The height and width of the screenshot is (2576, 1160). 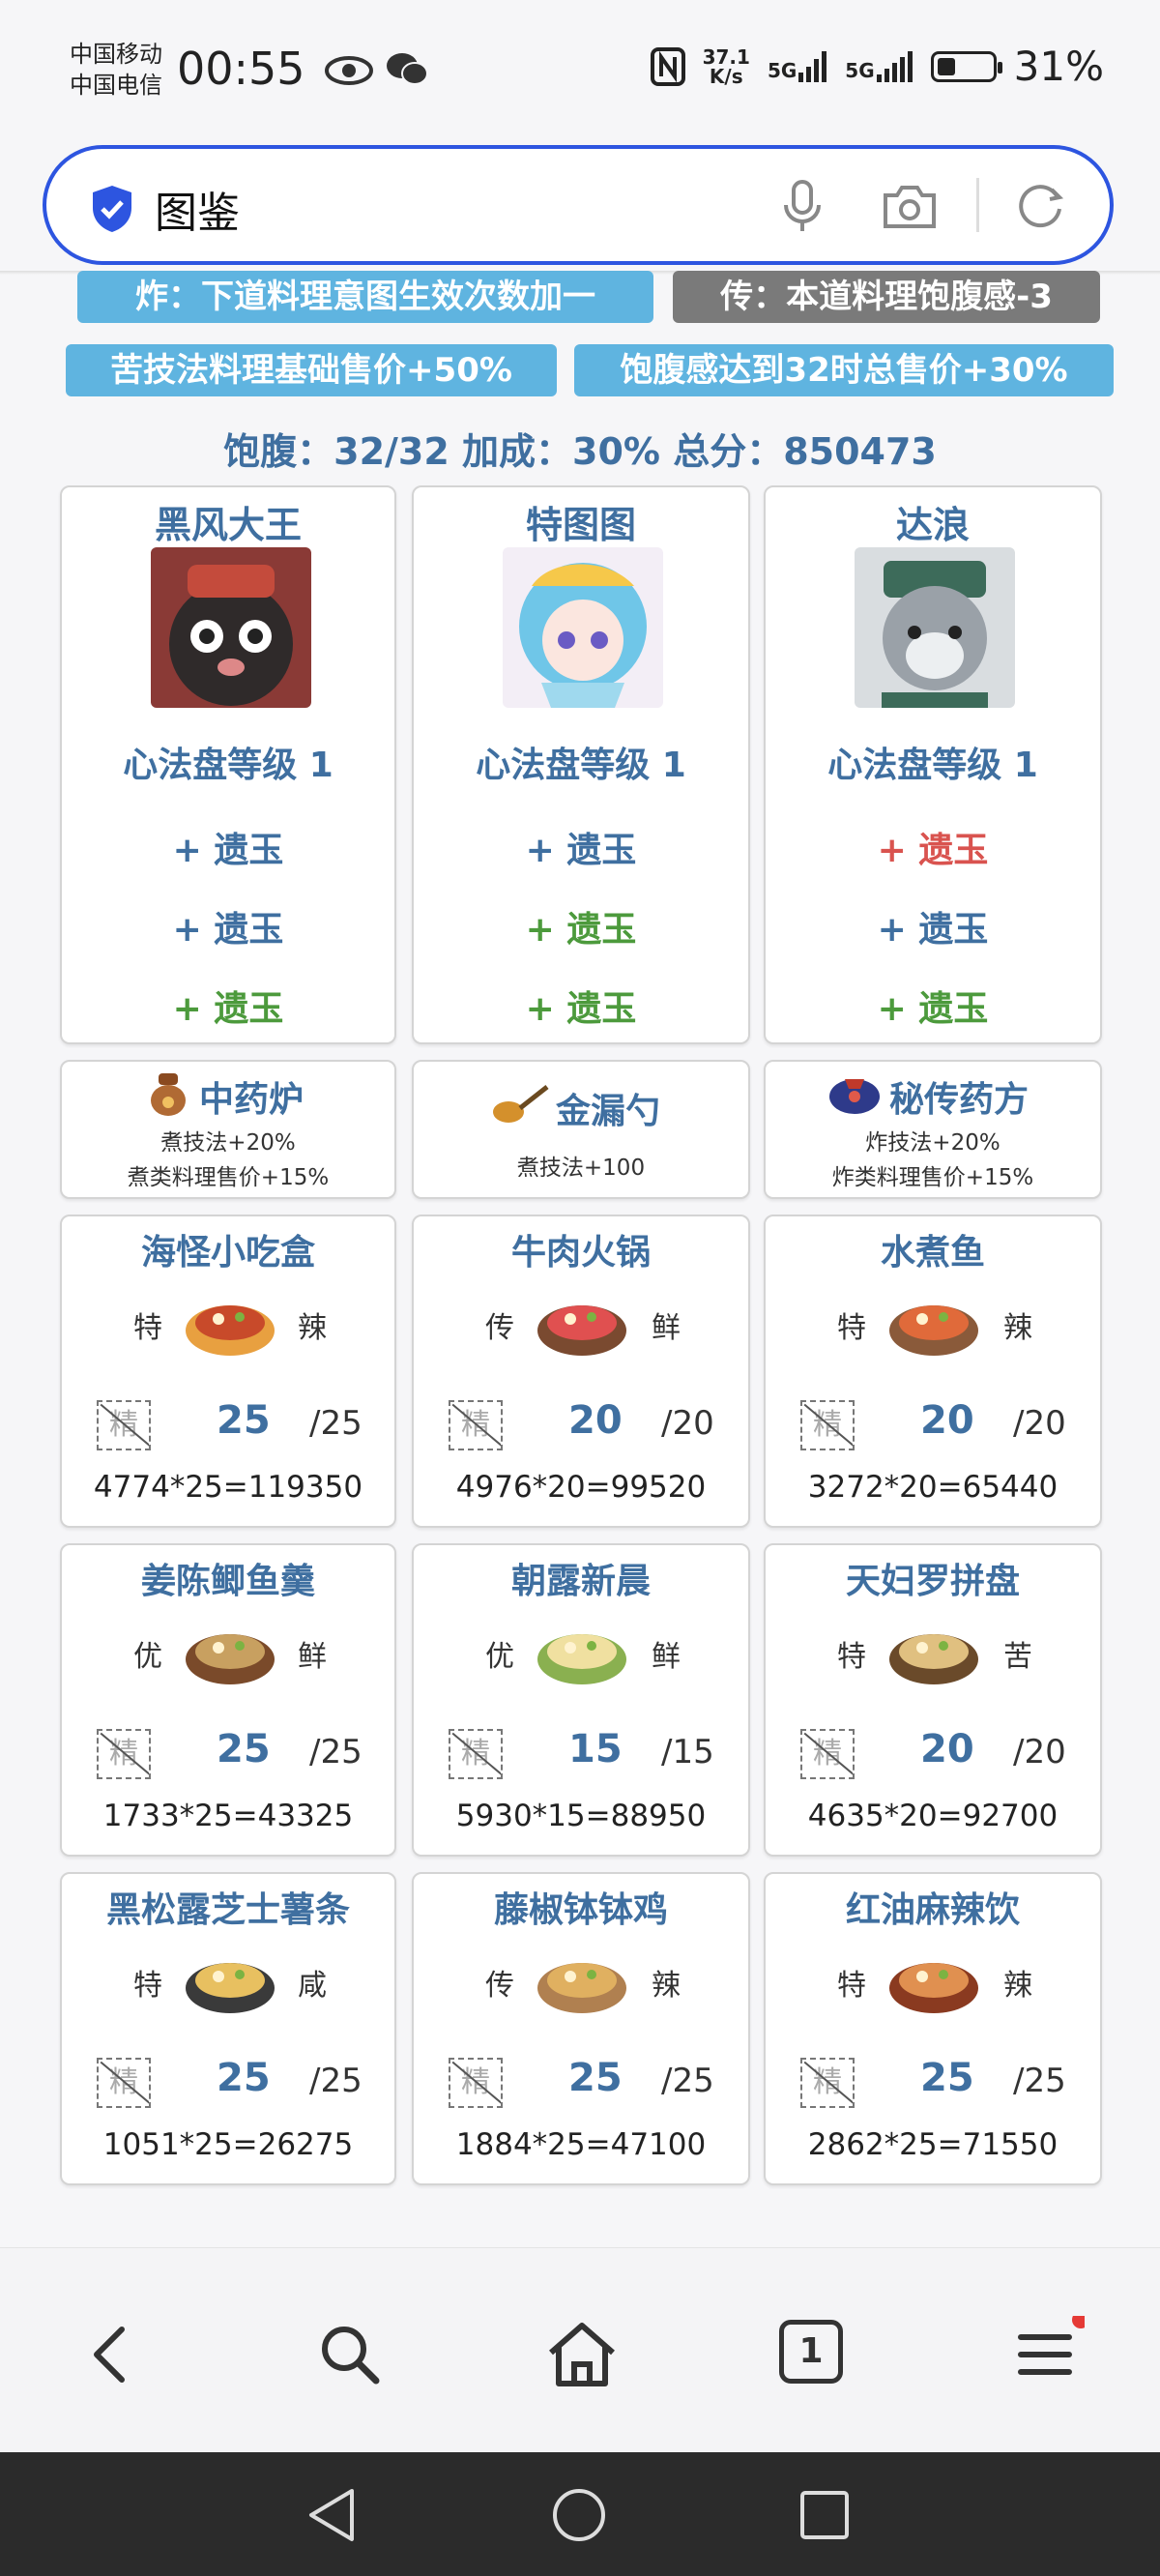 What do you see at coordinates (581, 1168) in the screenshot?
I see `tool-desc: 煮技法+100` at bounding box center [581, 1168].